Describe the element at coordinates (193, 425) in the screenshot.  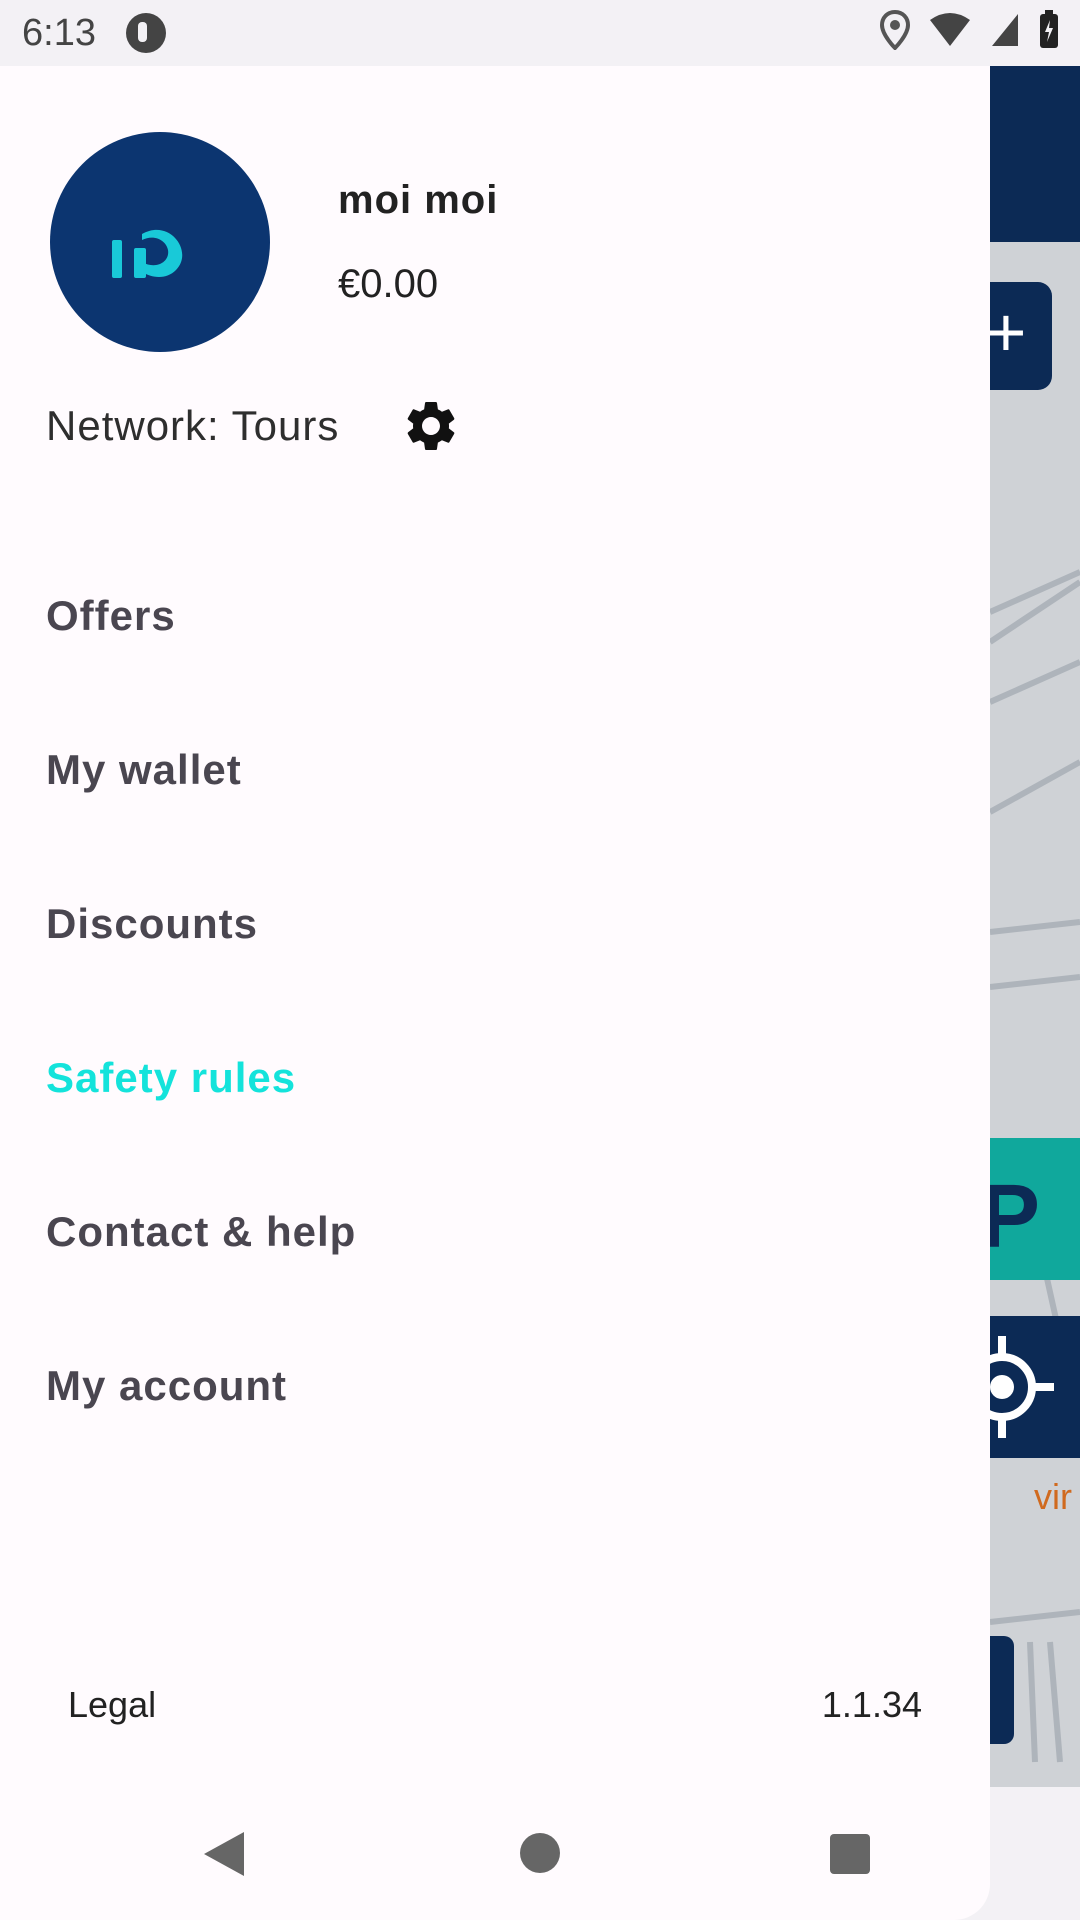
I see `network-label: Network: Tours` at that location.